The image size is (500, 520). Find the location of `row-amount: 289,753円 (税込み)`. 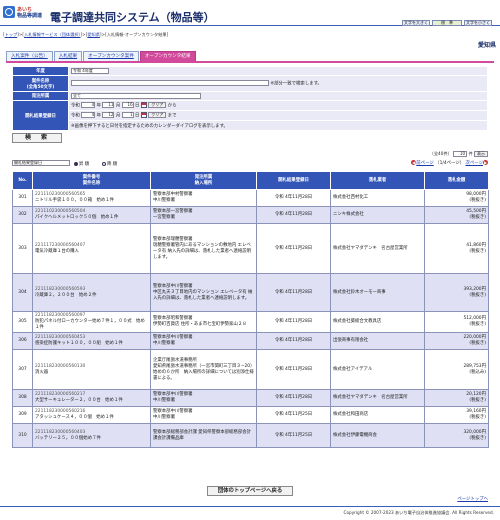

row-amount: 289,753円 (税込み) is located at coordinates (456, 369).